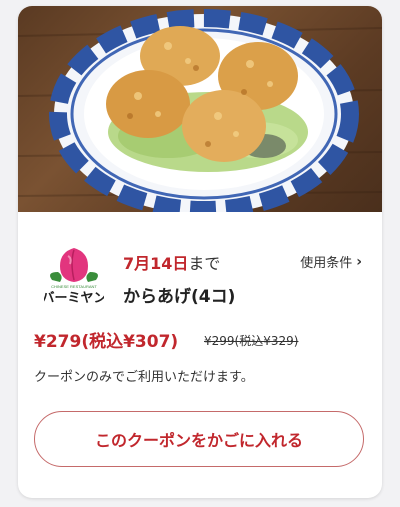 Image resolution: width=400 pixels, height=507 pixels. I want to click on add-to-cart-button: このクーポンをかごに入れる, so click(199, 439).